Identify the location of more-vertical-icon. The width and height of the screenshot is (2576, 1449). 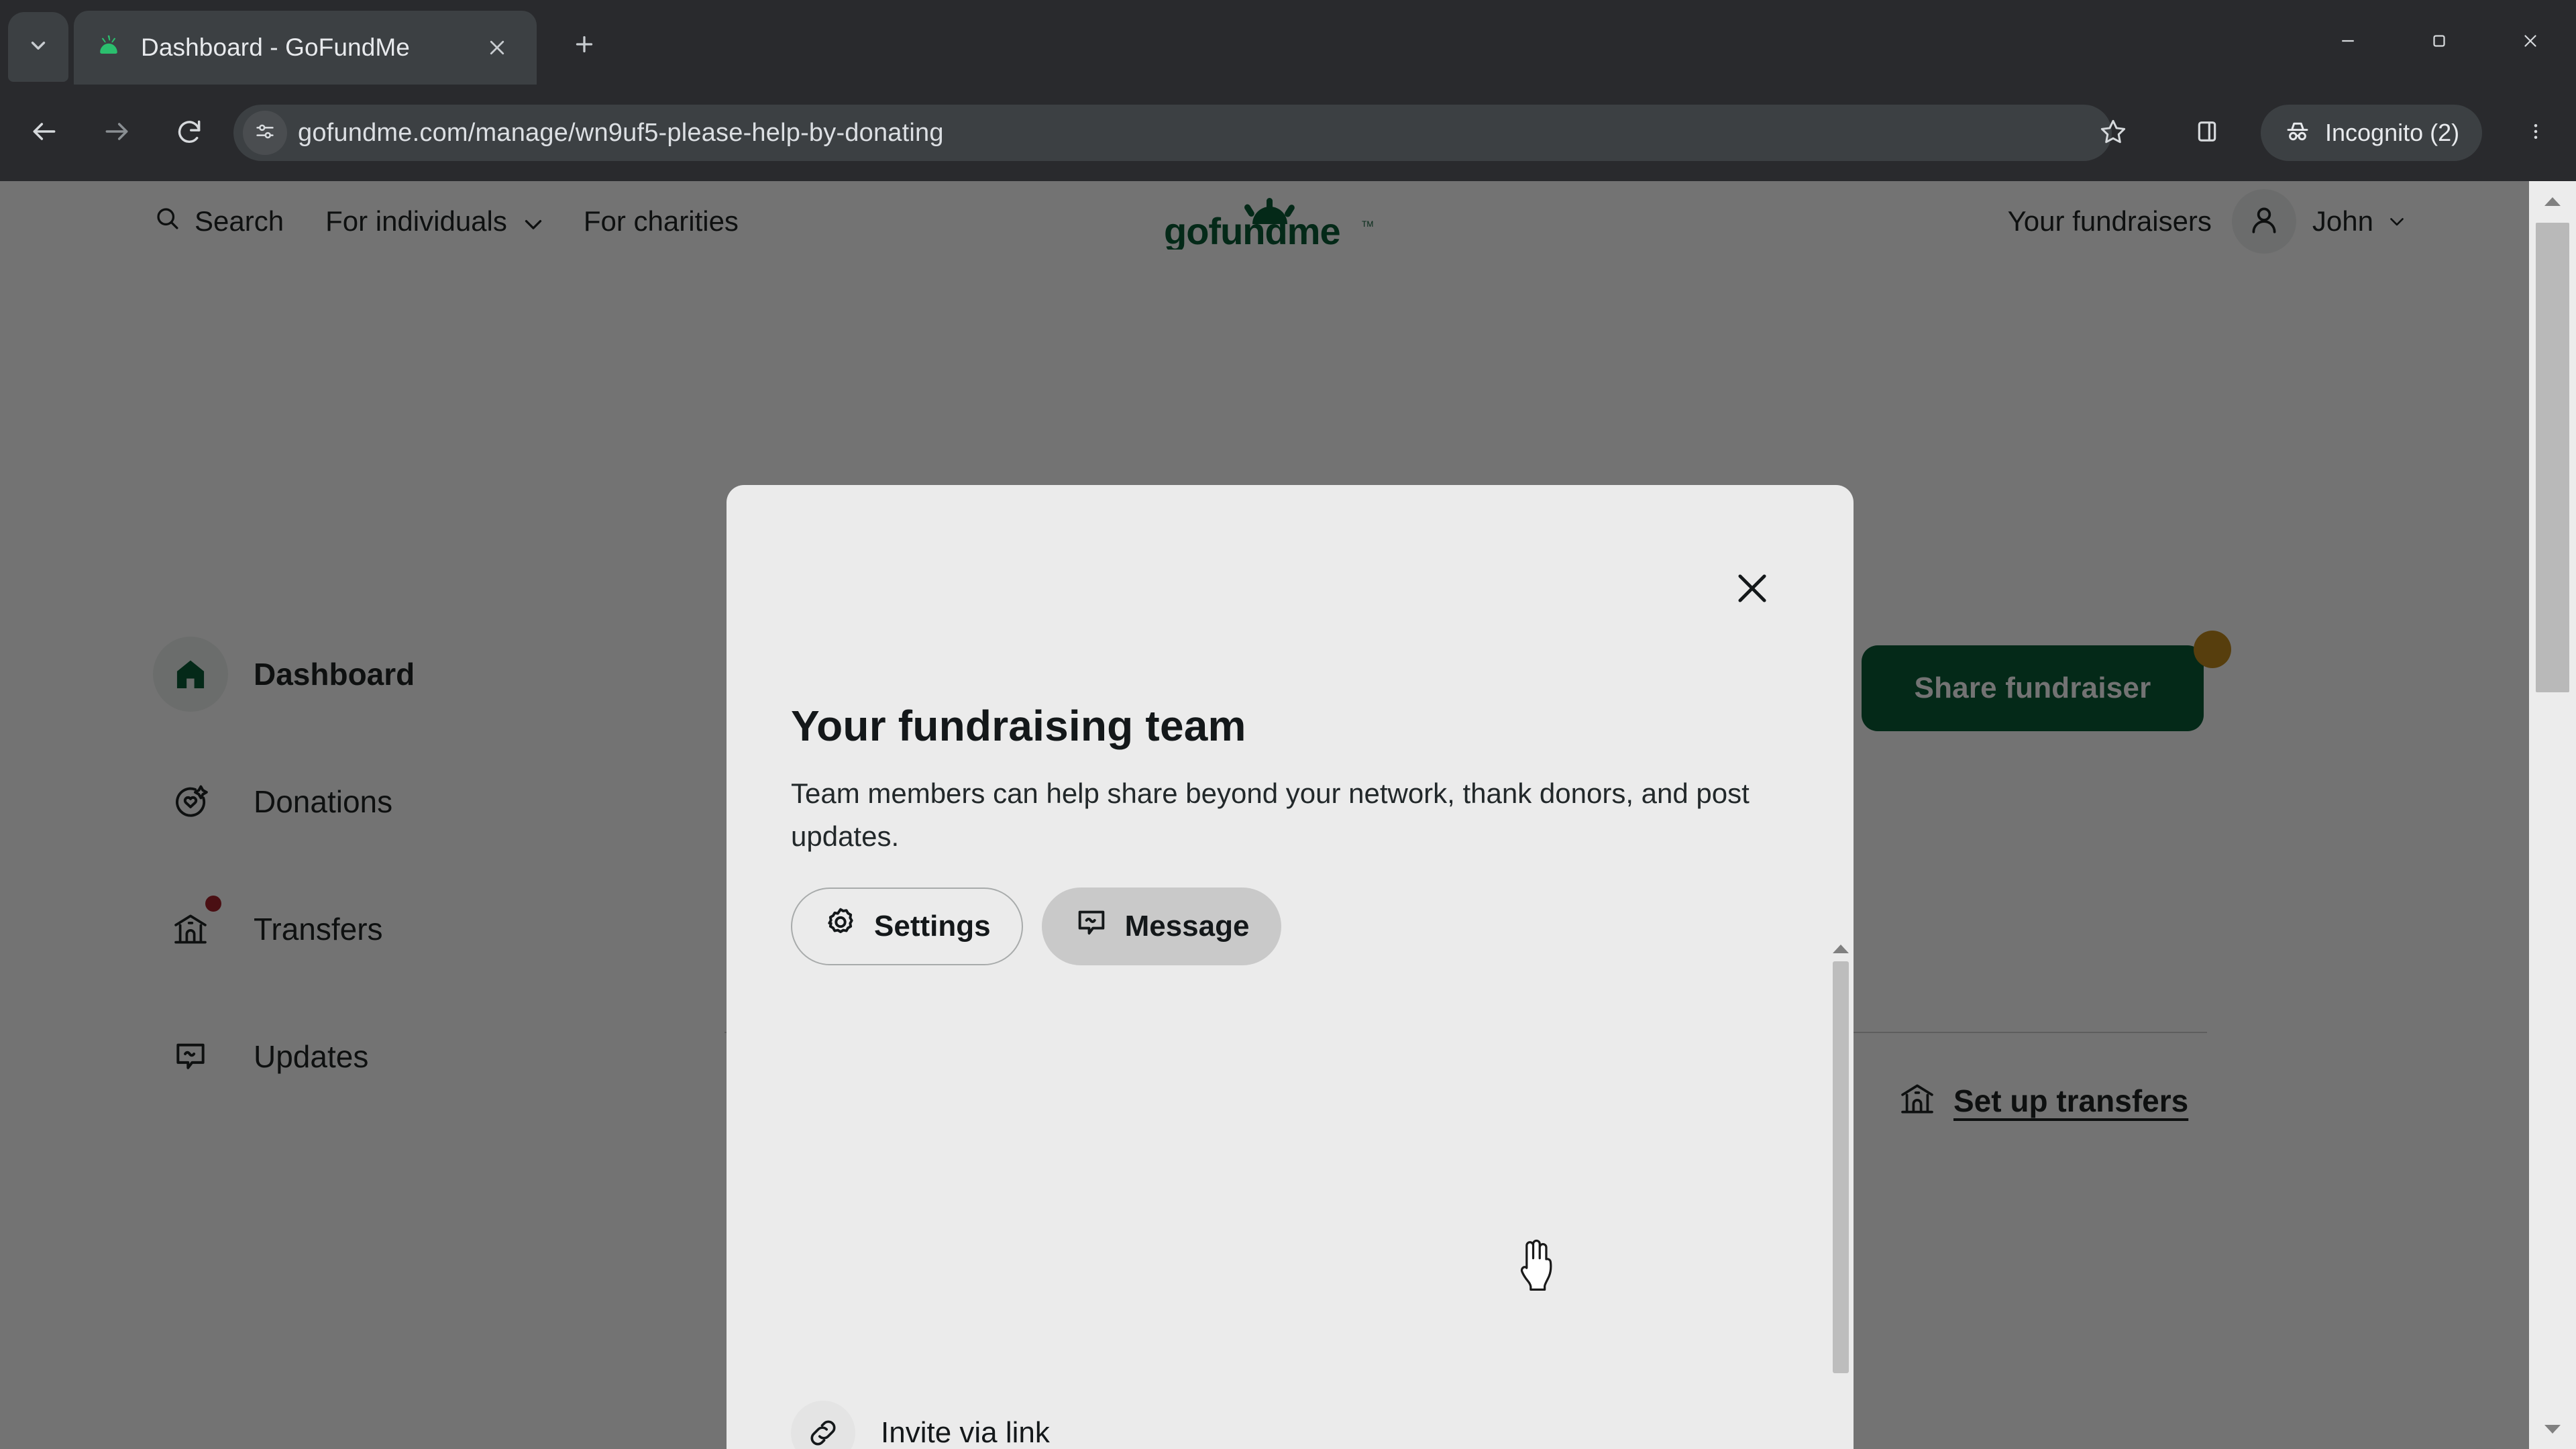
(2536, 133).